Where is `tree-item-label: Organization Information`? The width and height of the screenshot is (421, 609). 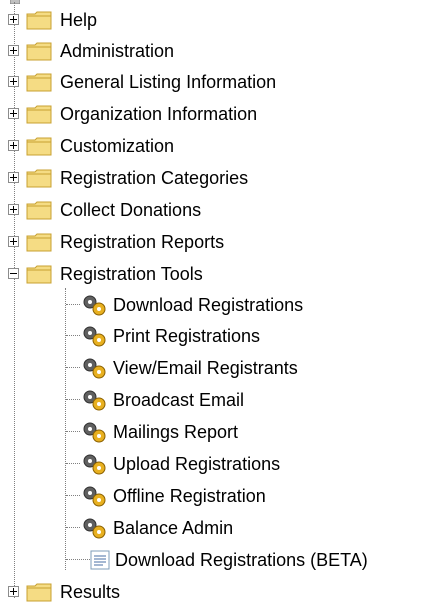 tree-item-label: Organization Information is located at coordinates (159, 113).